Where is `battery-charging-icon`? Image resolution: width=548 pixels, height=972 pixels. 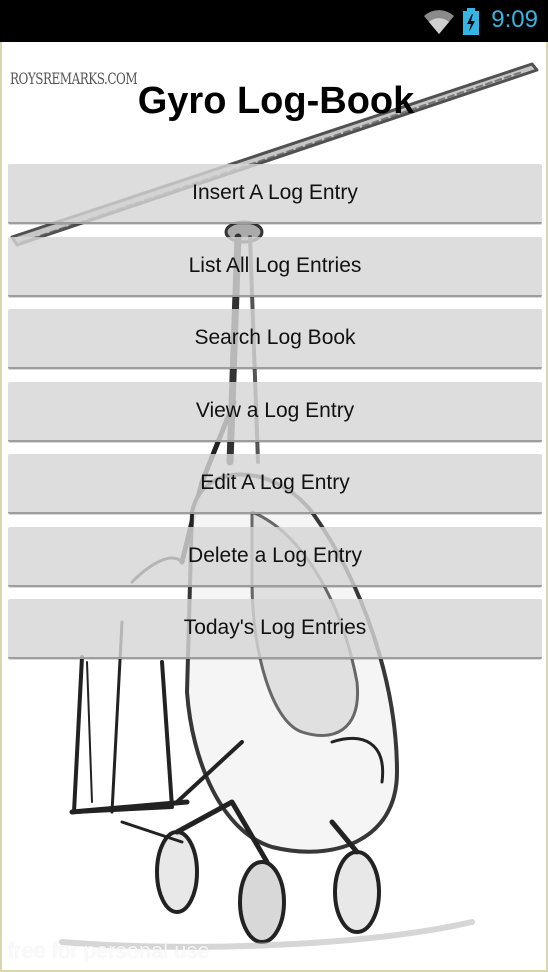
battery-charging-icon is located at coordinates (471, 21).